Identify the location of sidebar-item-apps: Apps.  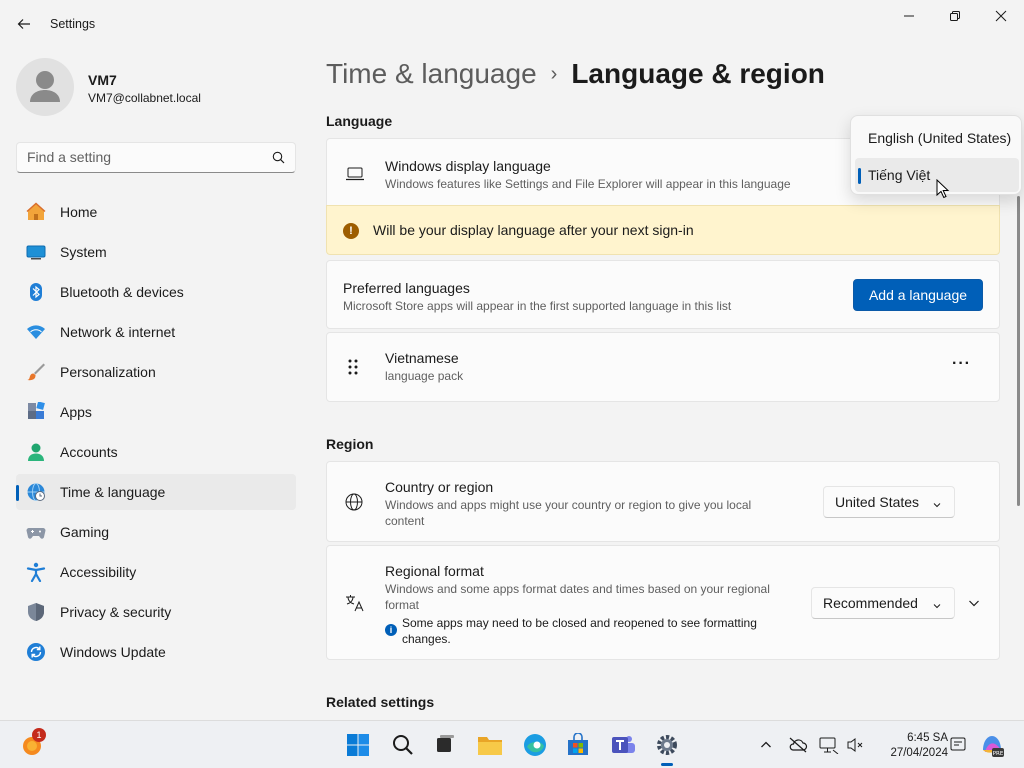
(156, 412).